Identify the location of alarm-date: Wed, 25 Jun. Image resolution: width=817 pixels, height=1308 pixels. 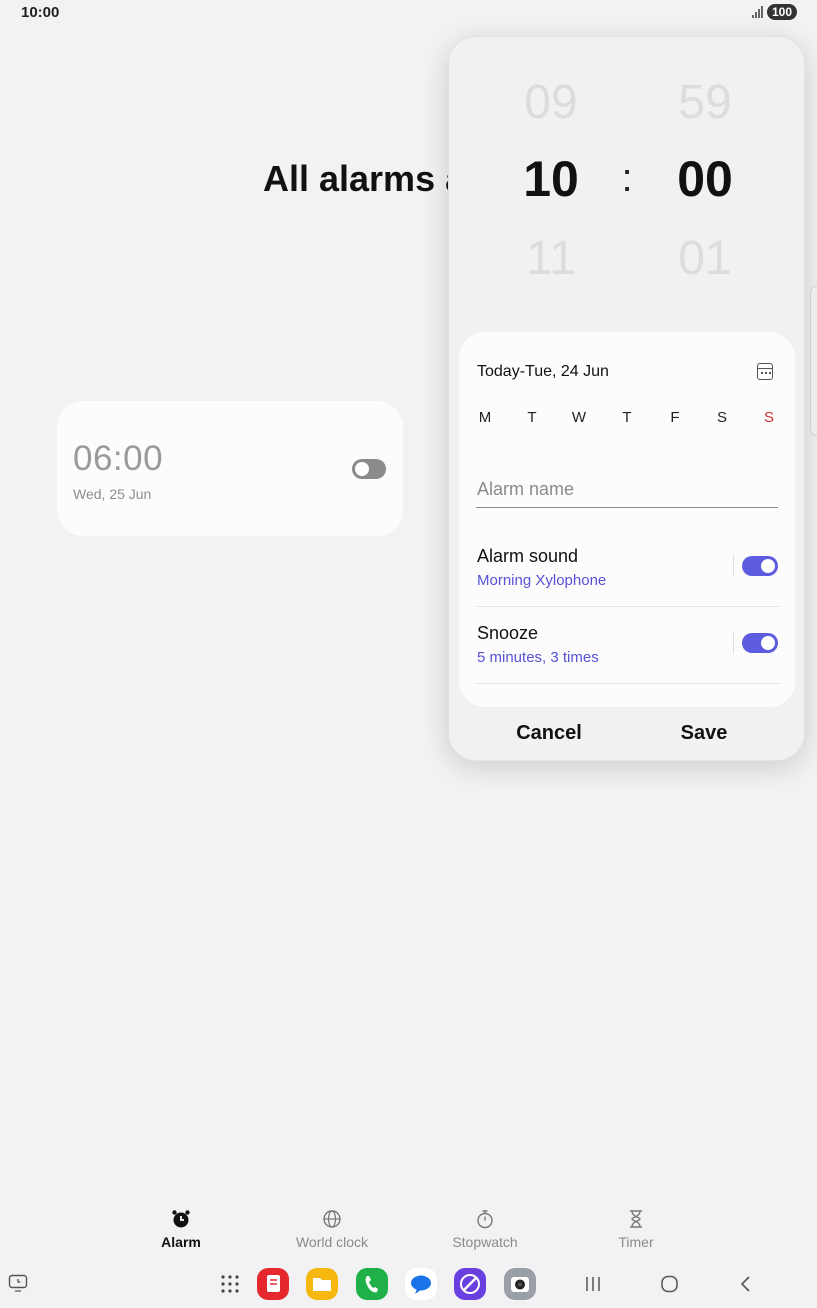
(112, 494).